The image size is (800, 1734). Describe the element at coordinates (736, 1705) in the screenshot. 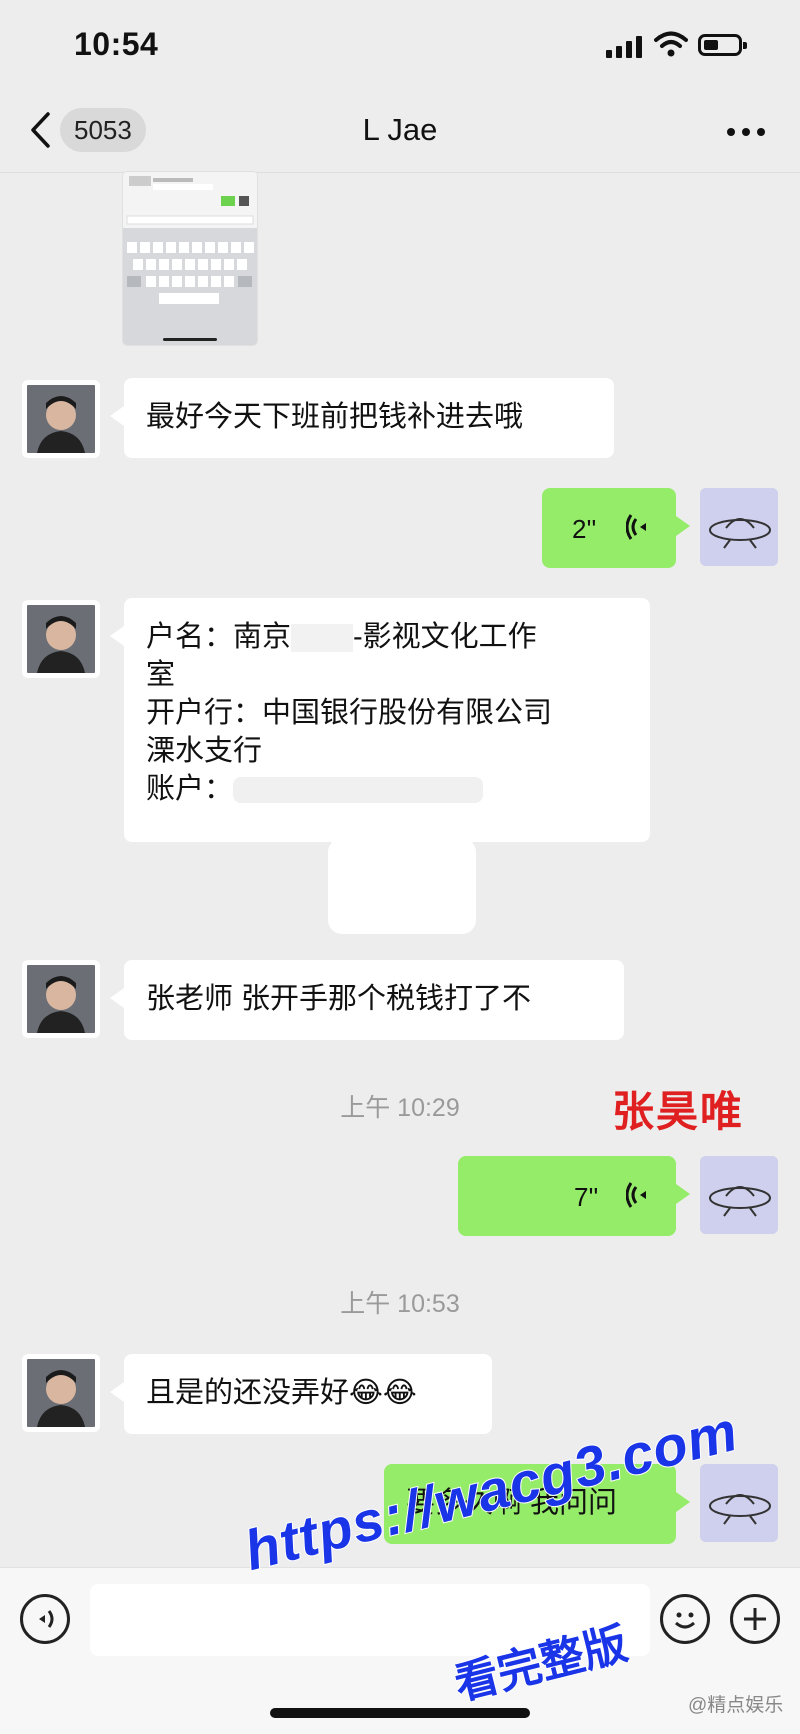

I see `source-watermark: @精点娱乐` at that location.